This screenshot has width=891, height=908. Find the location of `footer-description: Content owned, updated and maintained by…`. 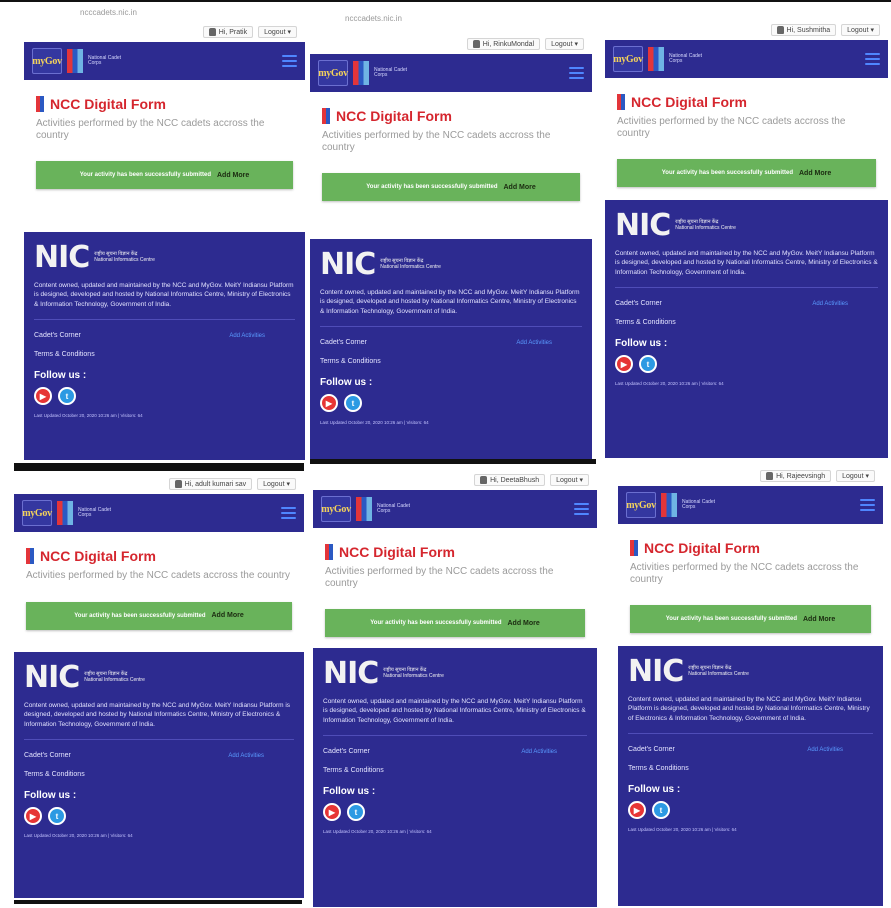

footer-description: Content owned, updated and maintained by… is located at coordinates (157, 715).